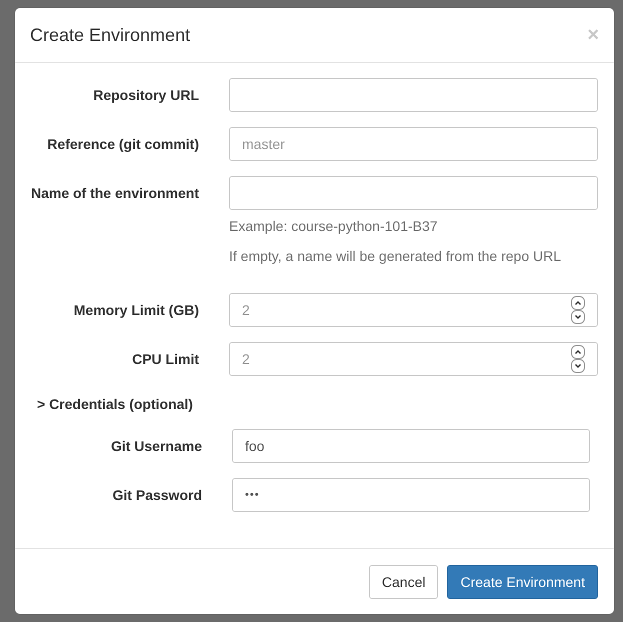 The width and height of the screenshot is (623, 622). What do you see at coordinates (122, 144) in the screenshot?
I see `field-label: Reference (git commit)` at bounding box center [122, 144].